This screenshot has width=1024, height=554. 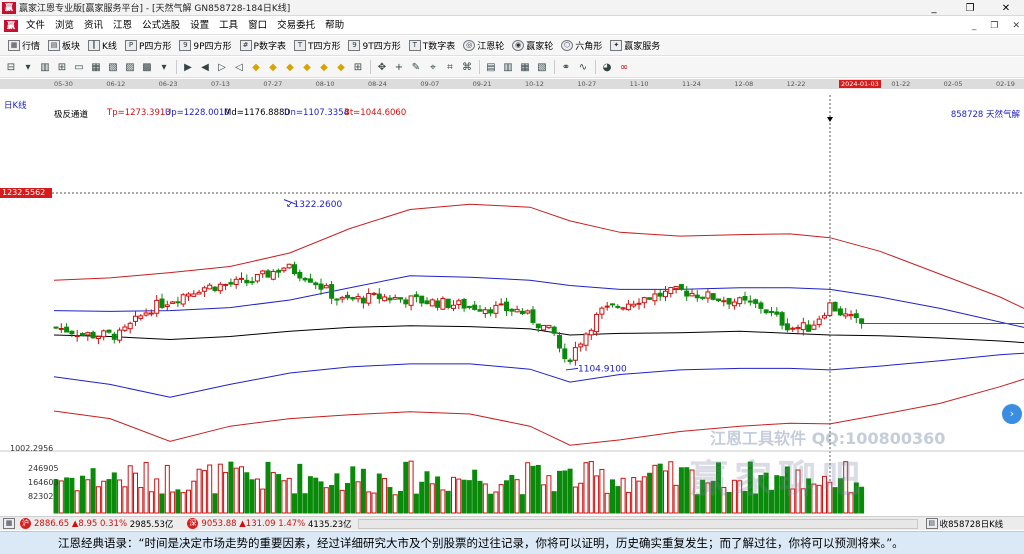 What do you see at coordinates (188, 67) in the screenshot?
I see `draw-tool-button: ▶` at bounding box center [188, 67].